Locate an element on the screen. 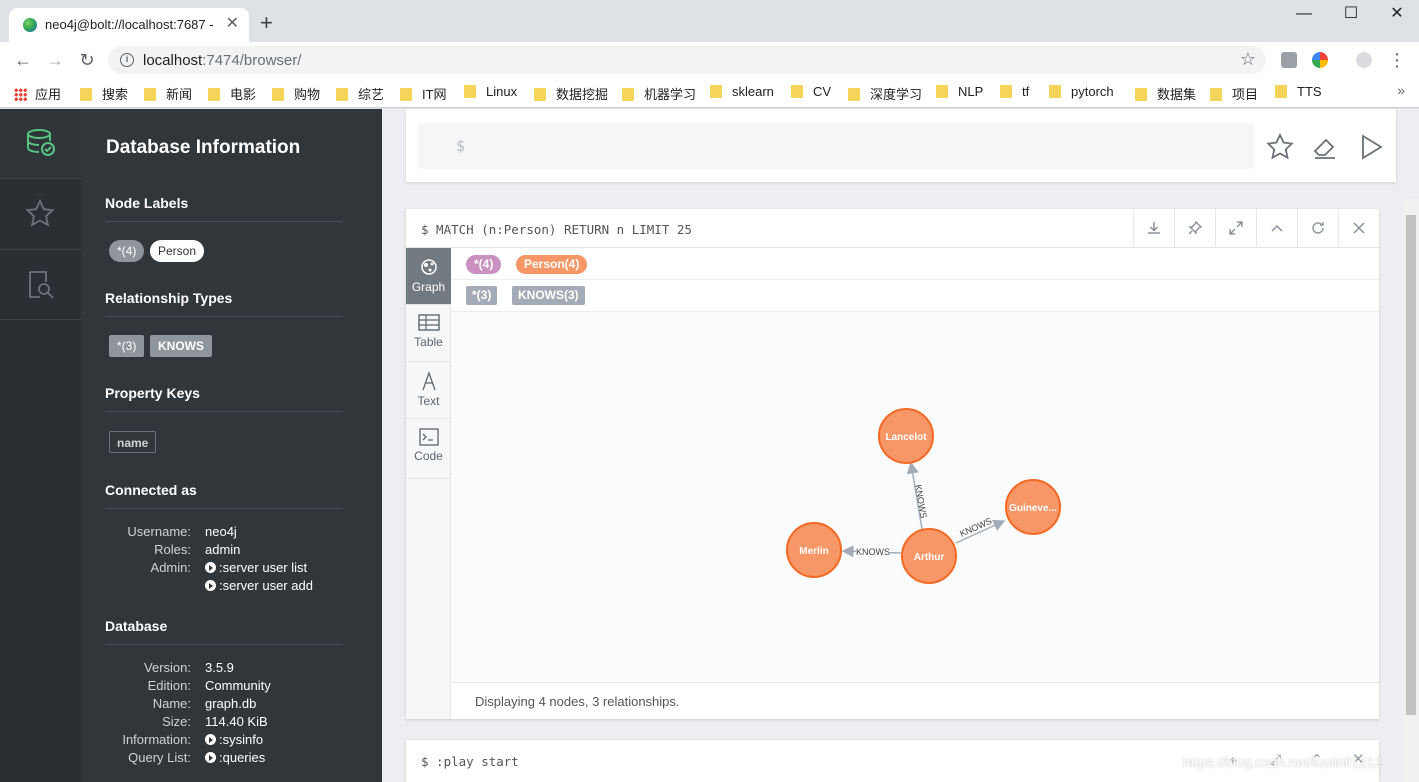 This screenshot has height=782, width=1419. server-user-list-link: :server user list is located at coordinates (256, 567).